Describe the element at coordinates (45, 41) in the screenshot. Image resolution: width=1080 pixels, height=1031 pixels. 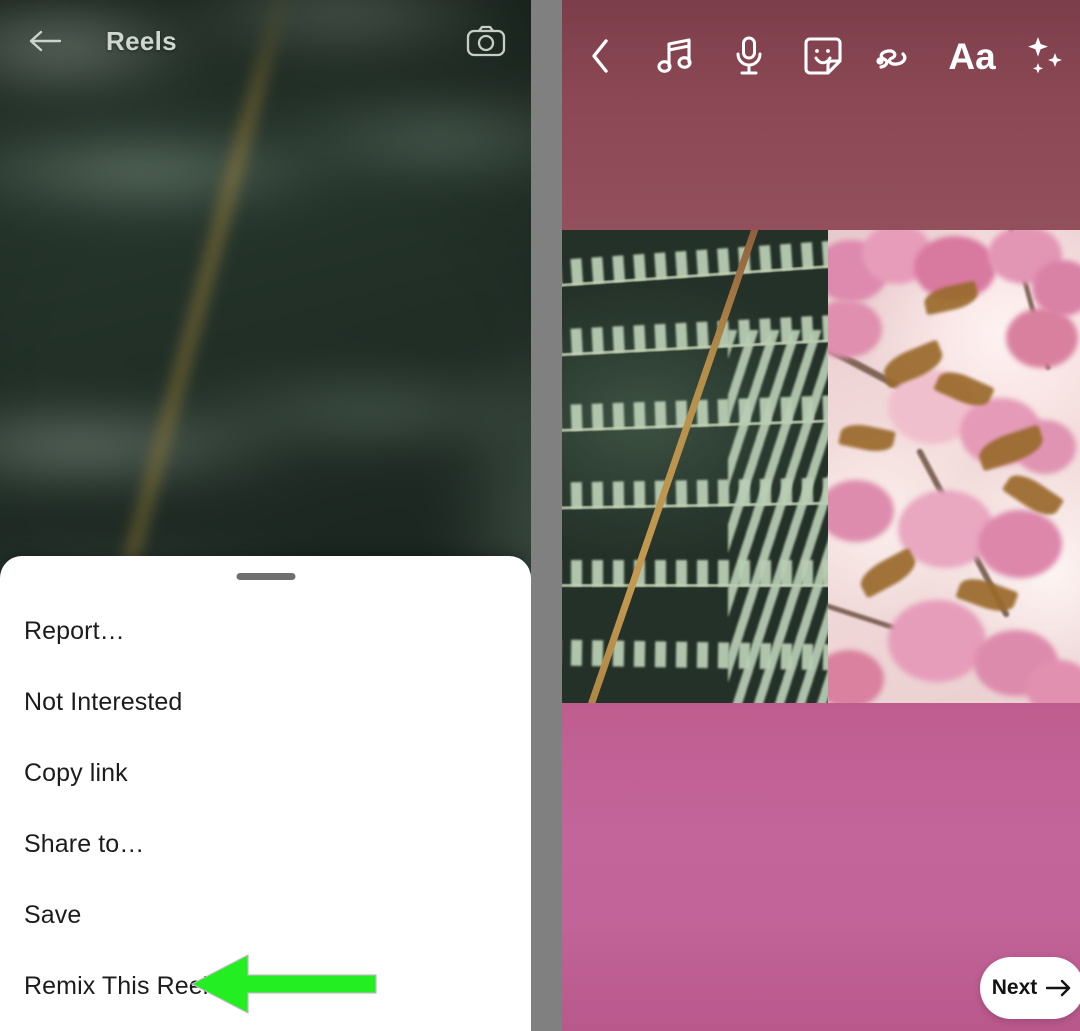
I see `back-arrow-icon` at that location.